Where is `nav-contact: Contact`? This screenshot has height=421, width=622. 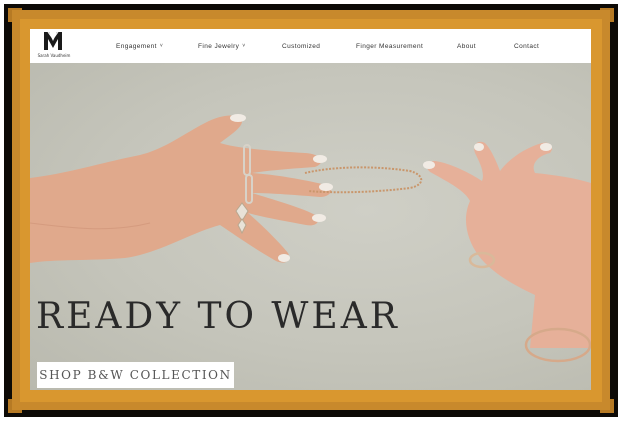 nav-contact: Contact is located at coordinates (526, 46).